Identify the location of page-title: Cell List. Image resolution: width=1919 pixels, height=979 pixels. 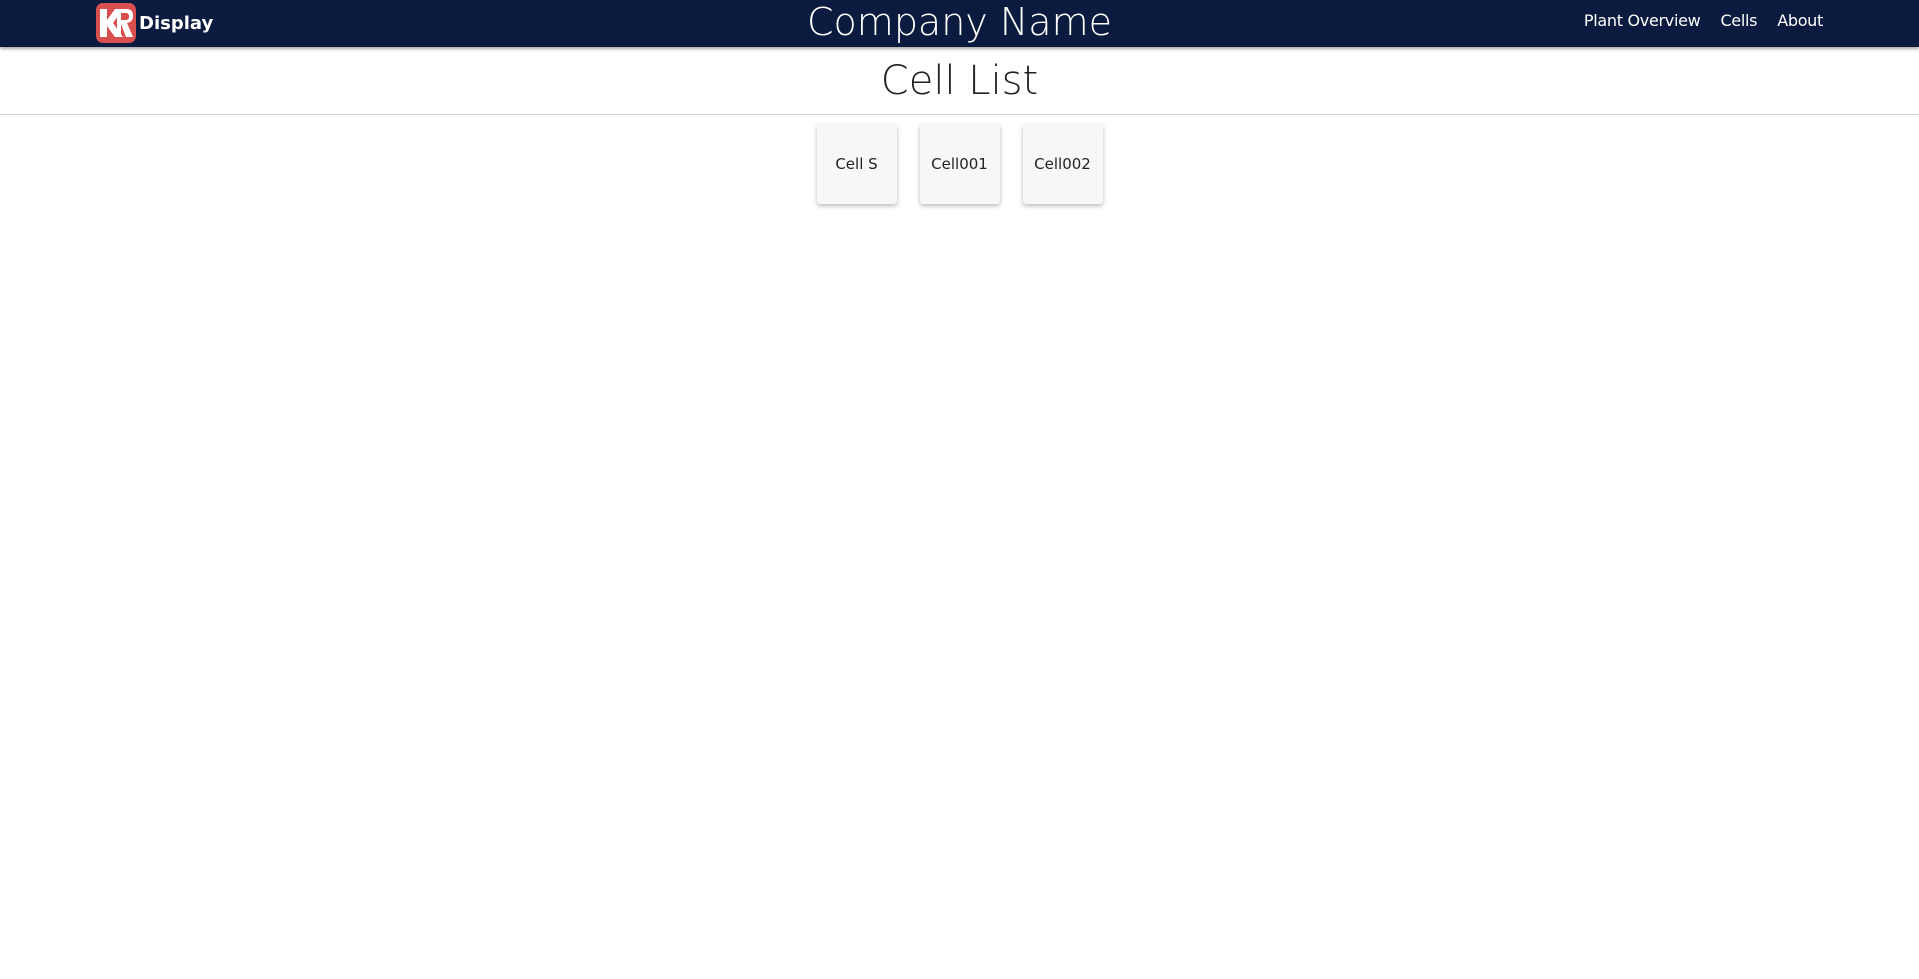
(959, 81).